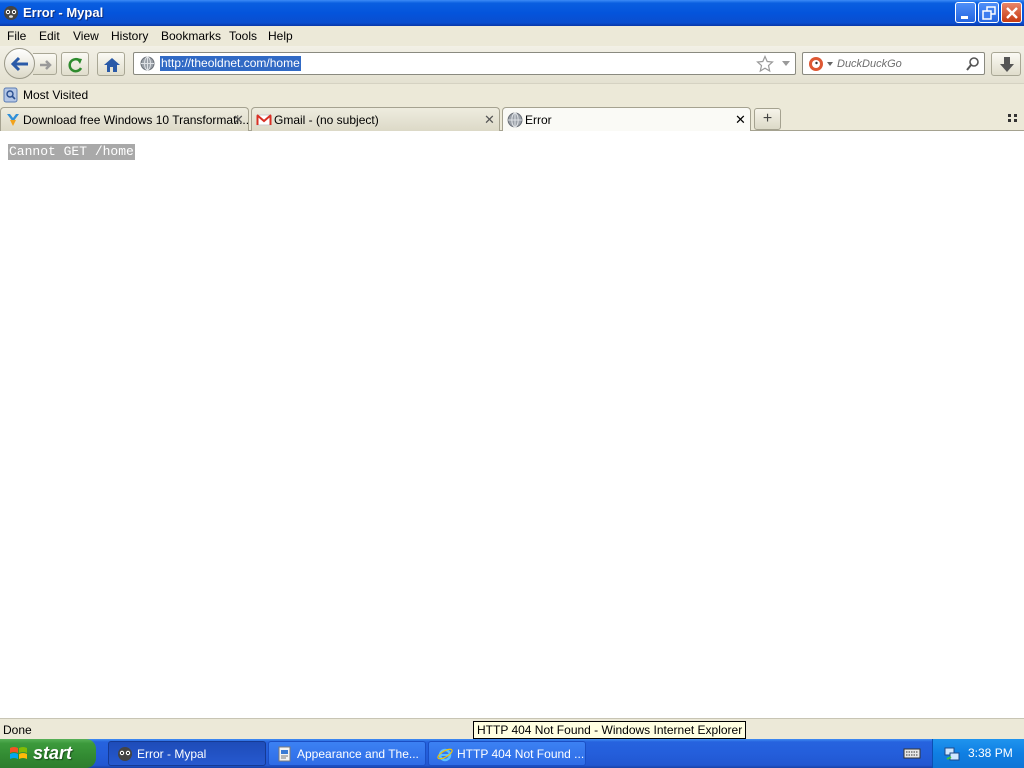  I want to click on back-button, so click(19, 63).